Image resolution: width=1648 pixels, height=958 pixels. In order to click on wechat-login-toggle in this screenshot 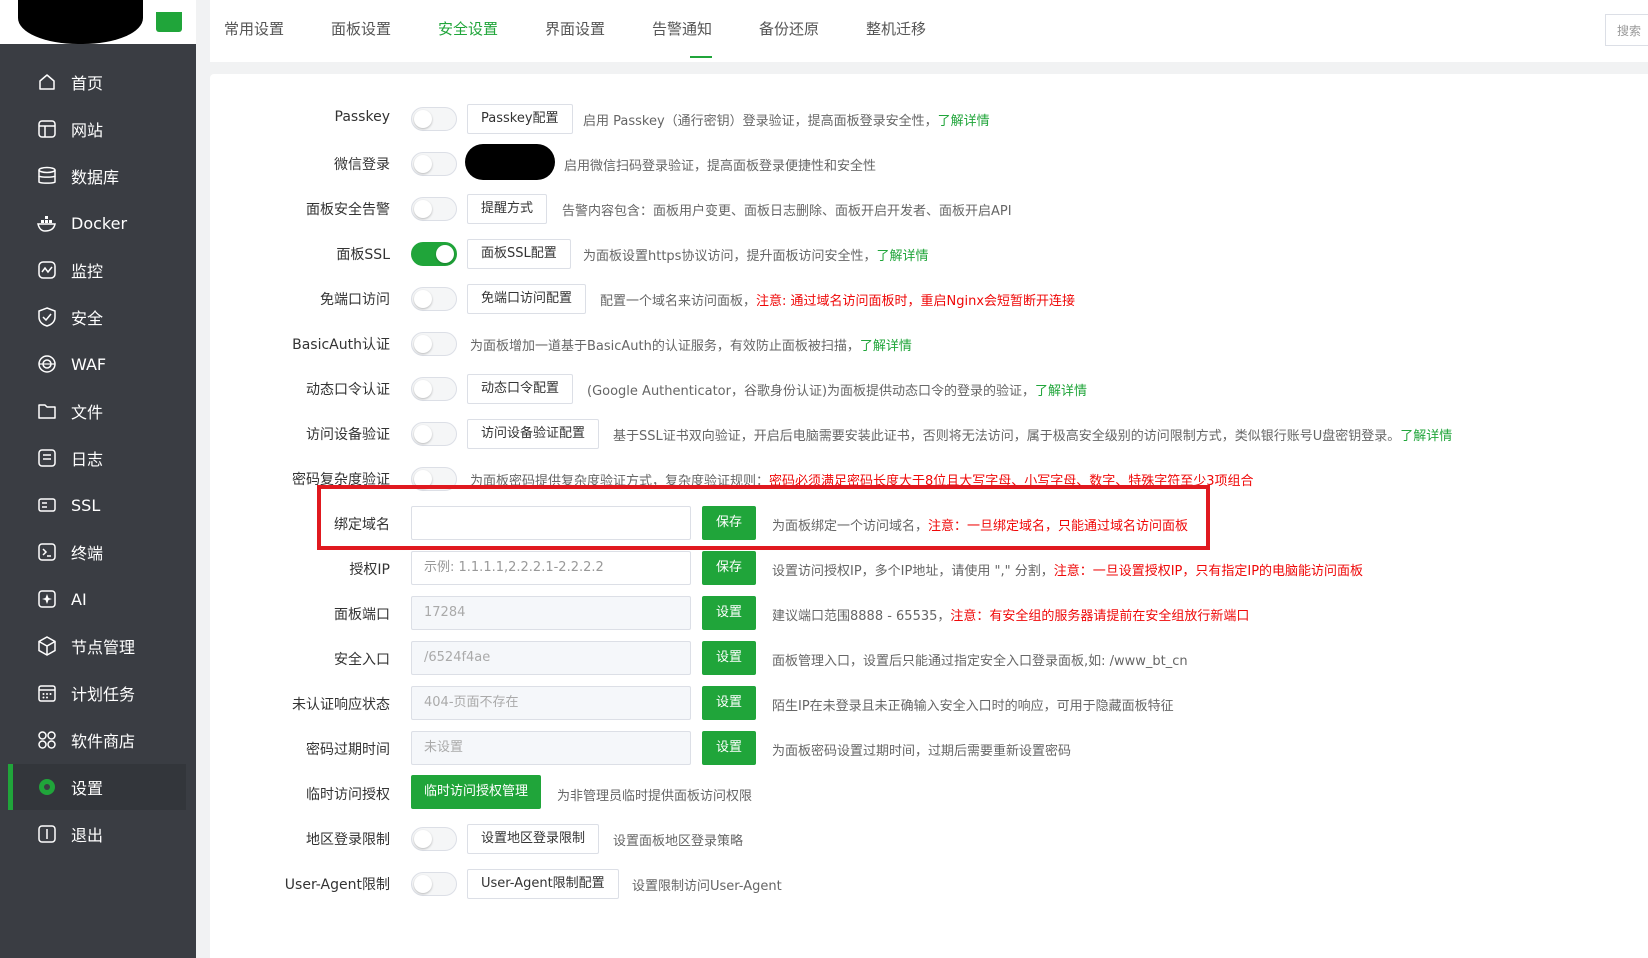, I will do `click(434, 164)`.